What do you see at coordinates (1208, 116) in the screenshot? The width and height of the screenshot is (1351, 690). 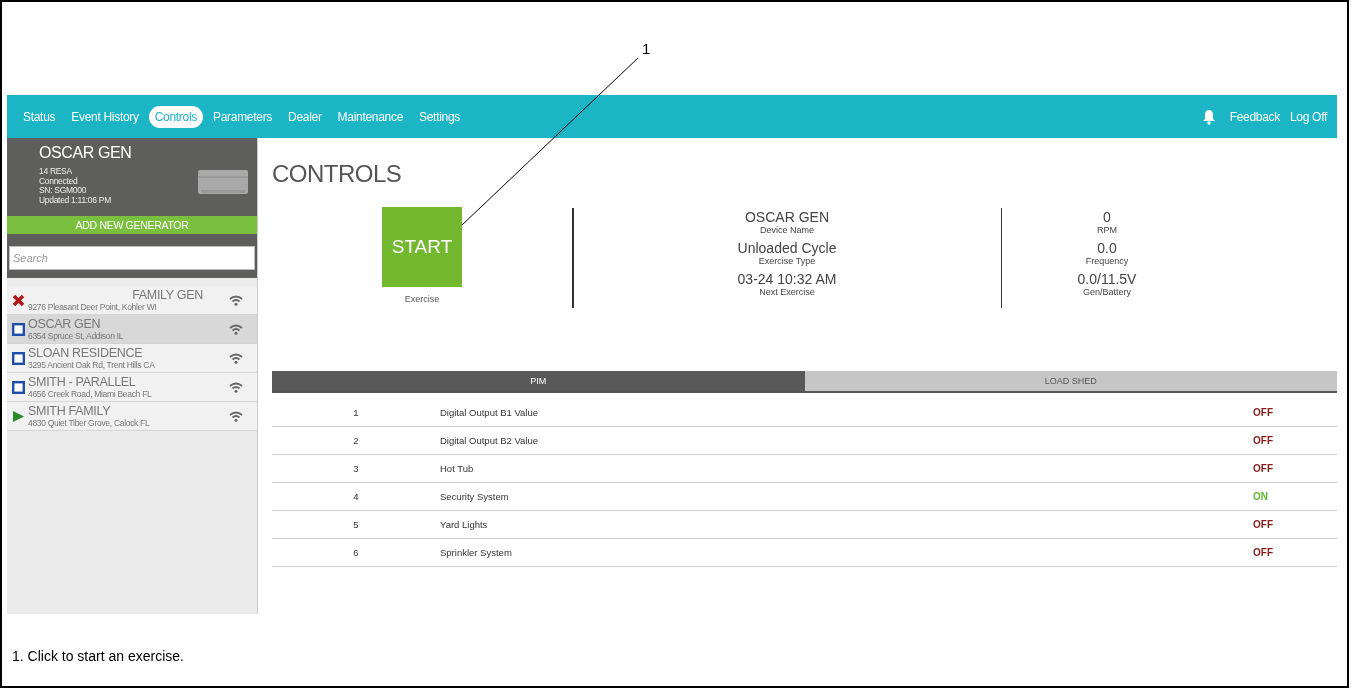 I see `bell-icon` at bounding box center [1208, 116].